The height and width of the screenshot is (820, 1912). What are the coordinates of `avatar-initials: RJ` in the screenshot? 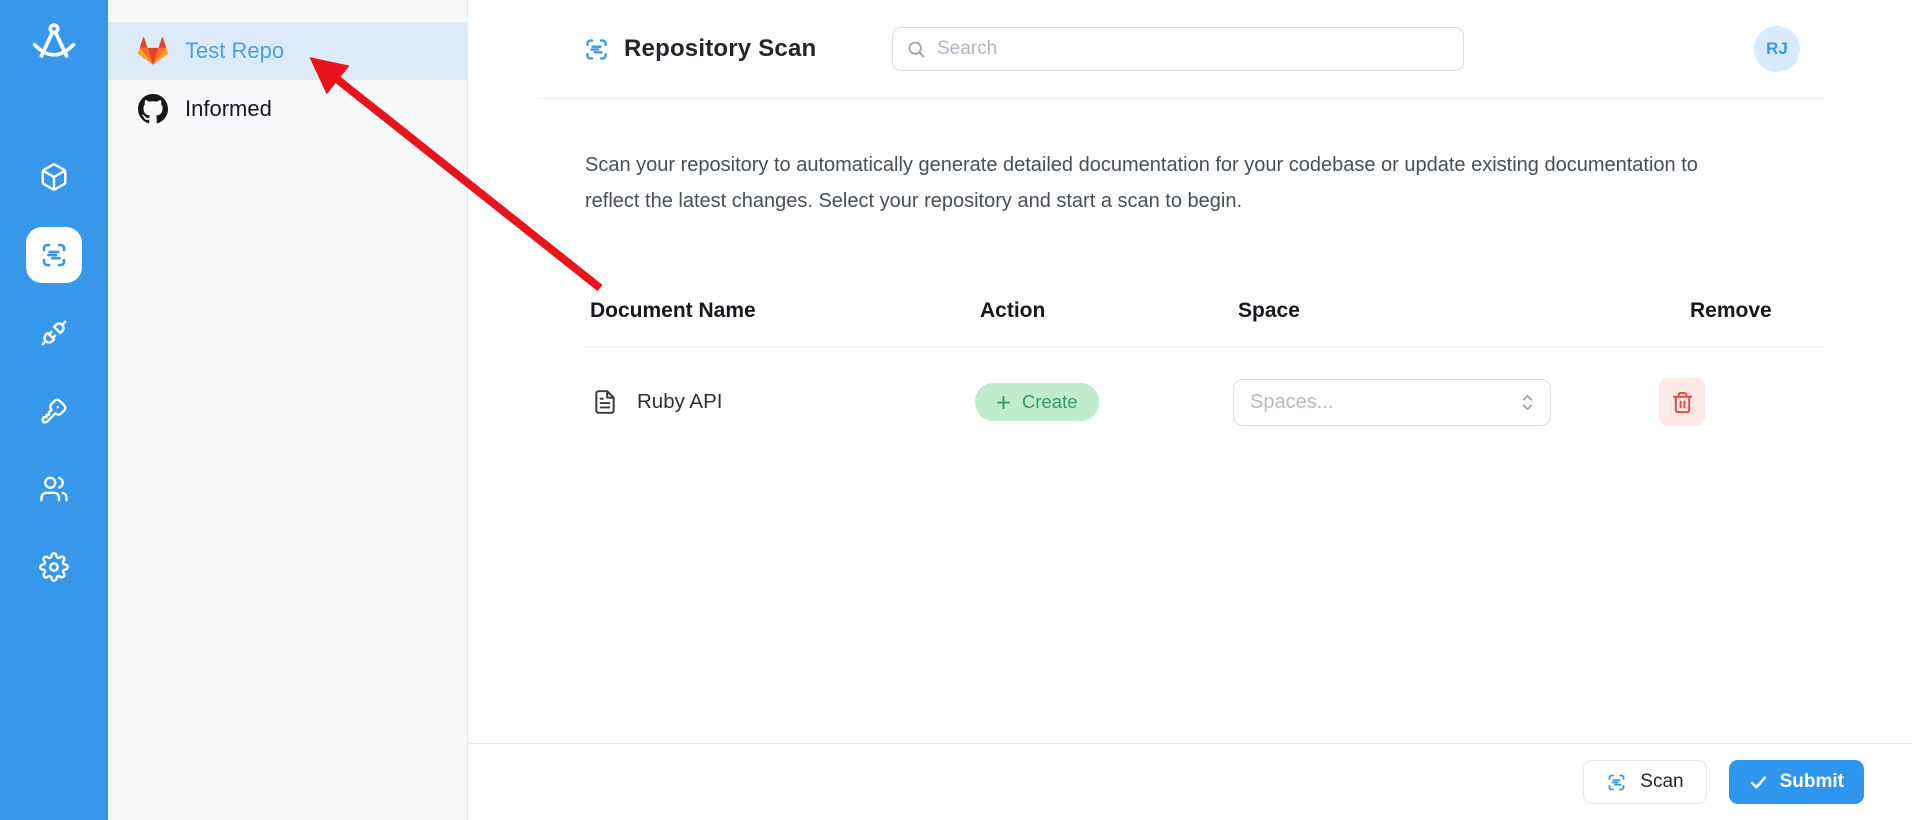 It's located at (1777, 48).